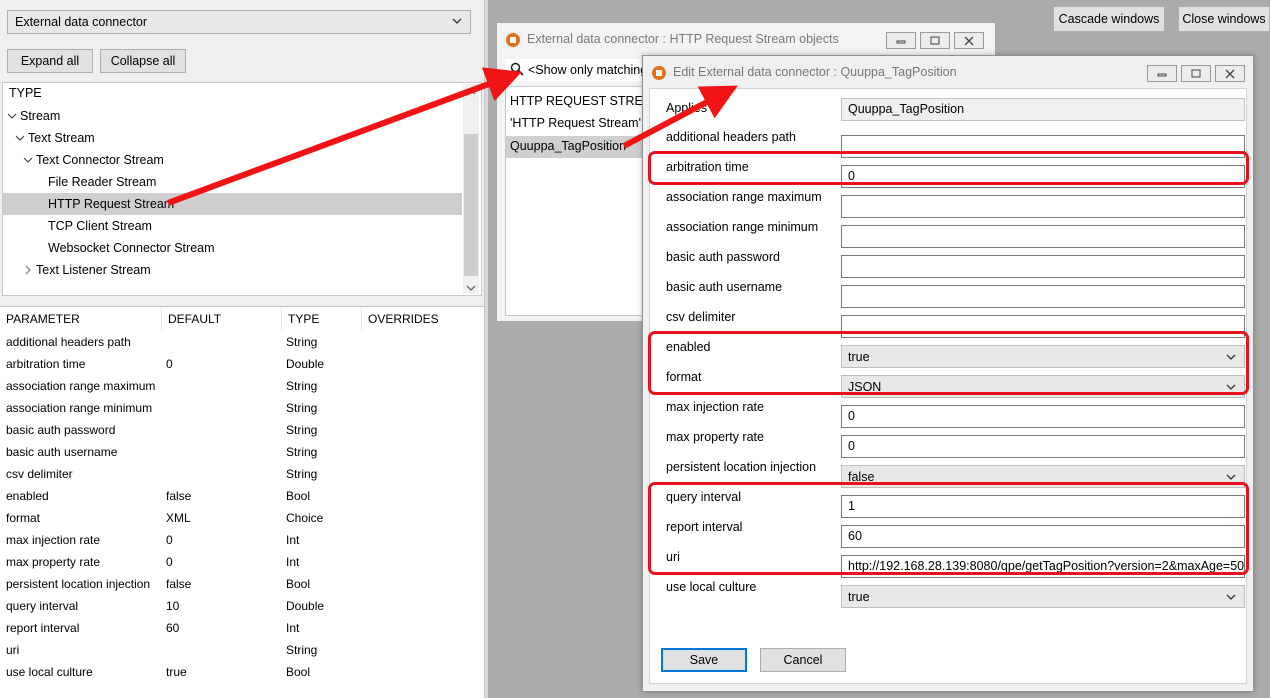 The image size is (1270, 698). I want to click on parameter-row: report interval 60 Int, so click(242, 628).